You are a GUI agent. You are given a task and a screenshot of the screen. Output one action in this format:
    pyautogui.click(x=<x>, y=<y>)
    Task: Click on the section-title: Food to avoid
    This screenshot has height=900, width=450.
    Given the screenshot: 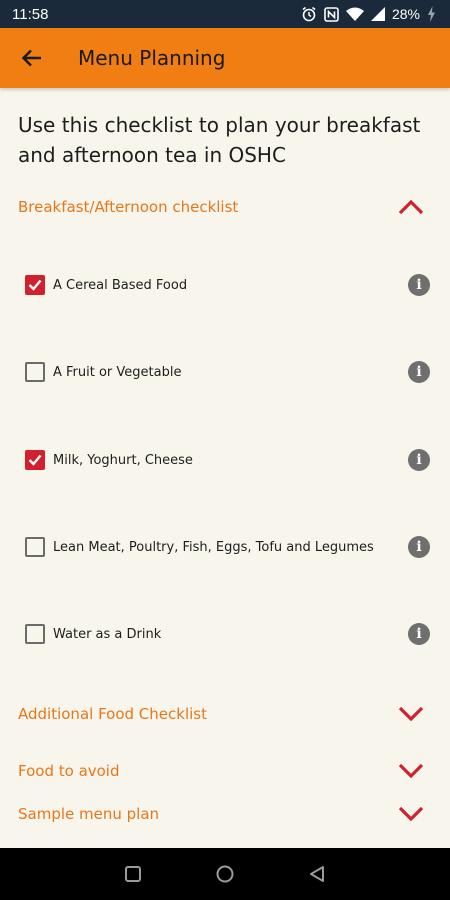 What is the action you would take?
    pyautogui.click(x=69, y=771)
    